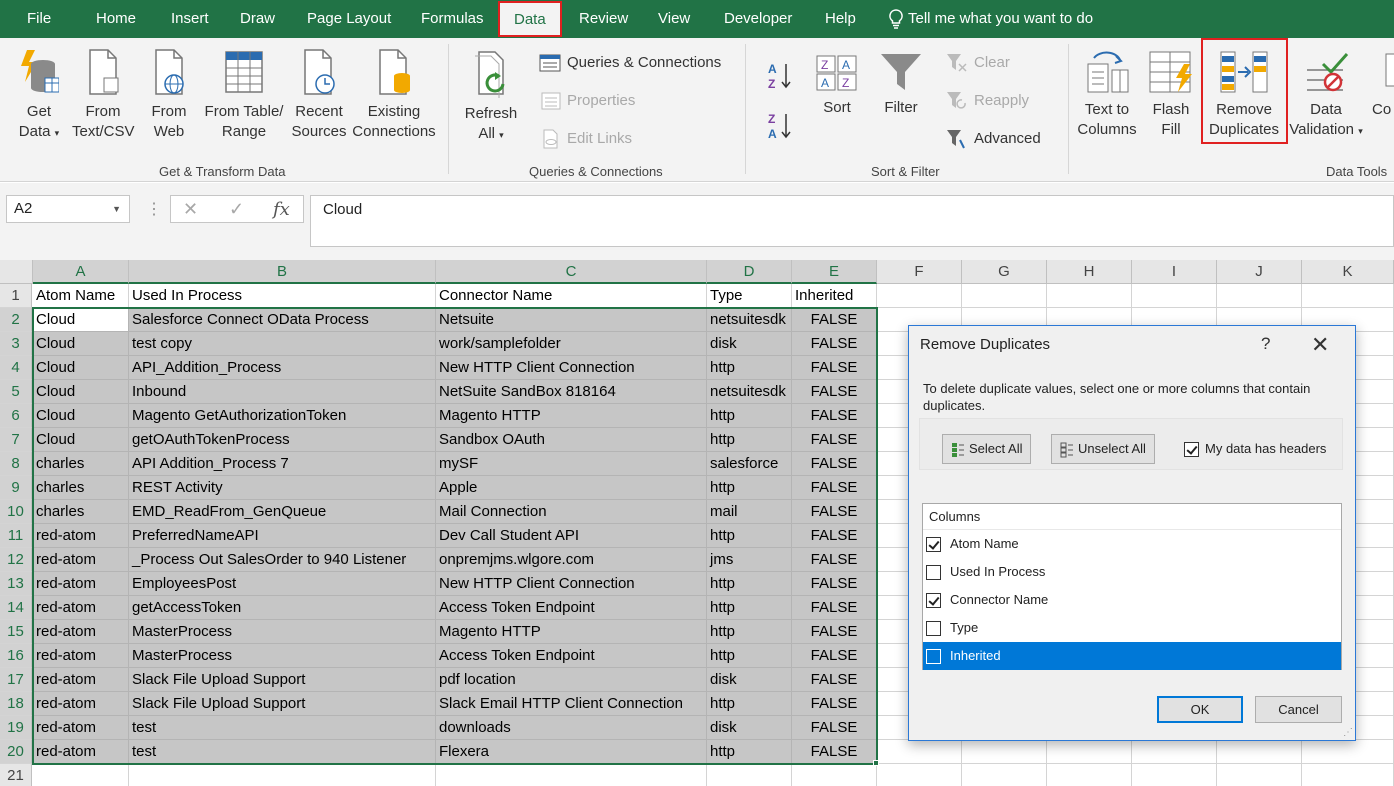 Image resolution: width=1394 pixels, height=786 pixels. I want to click on cell-a19: red-atom, so click(81, 728).